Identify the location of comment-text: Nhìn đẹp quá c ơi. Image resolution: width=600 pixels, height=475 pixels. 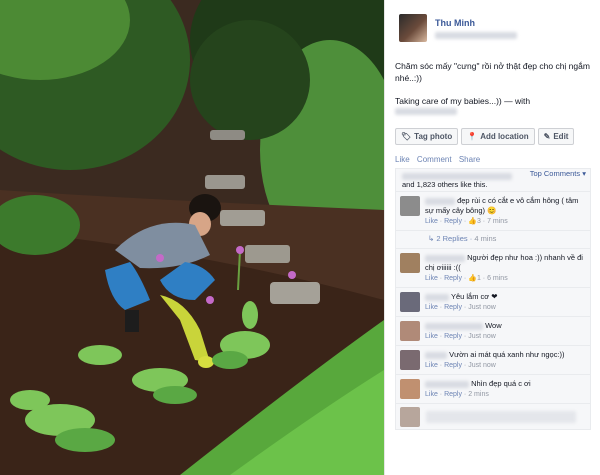
(501, 383).